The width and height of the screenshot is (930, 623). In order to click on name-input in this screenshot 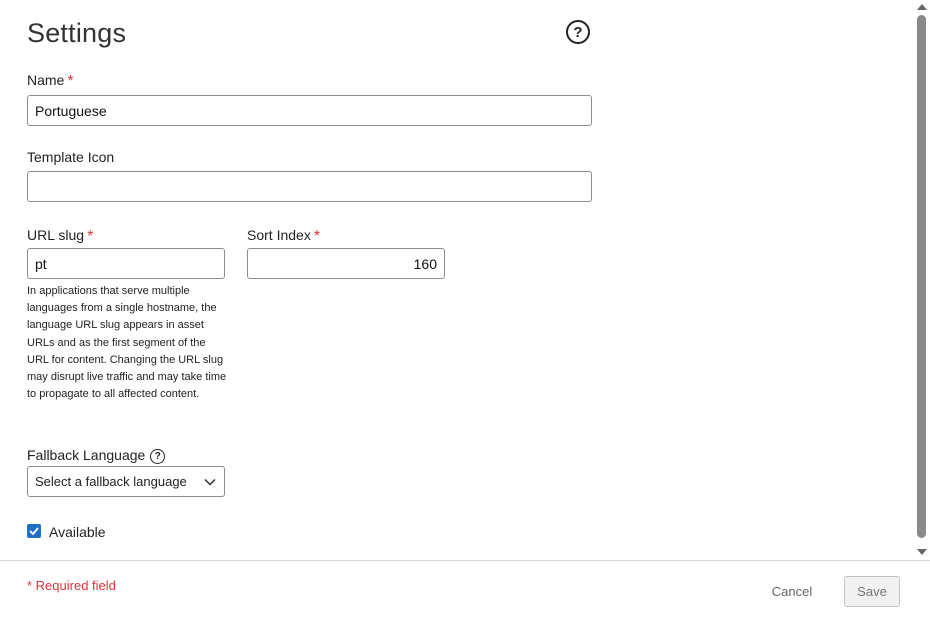, I will do `click(309, 110)`.